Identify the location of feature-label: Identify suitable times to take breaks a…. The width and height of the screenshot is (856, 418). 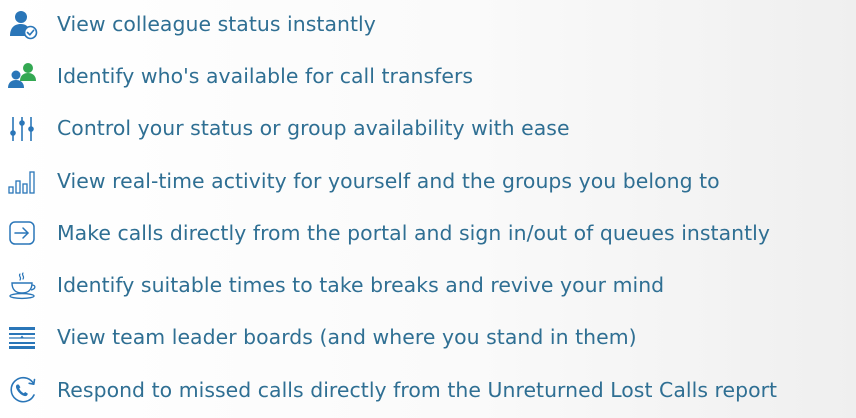
(361, 285).